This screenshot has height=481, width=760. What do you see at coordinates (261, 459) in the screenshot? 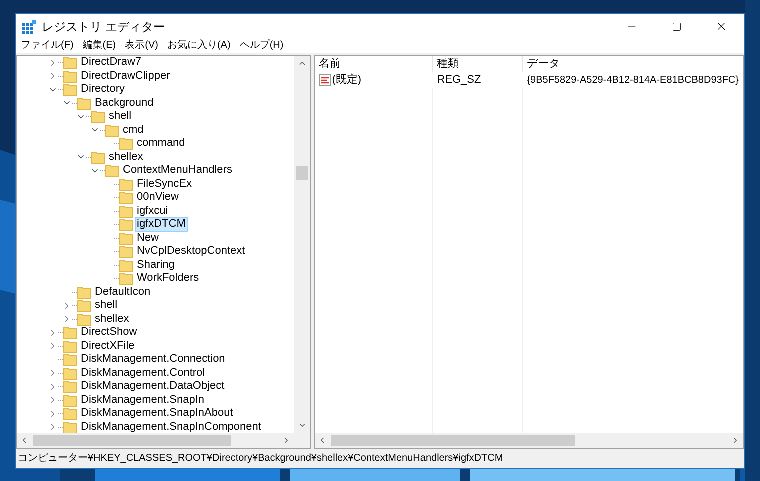
I see `status-bar-path: コンピューター¥HKEY_CLASSES_ROOT¥Directory¥Background¥shellex¥ContextMenuHandlers¥igfxDTCM` at bounding box center [261, 459].